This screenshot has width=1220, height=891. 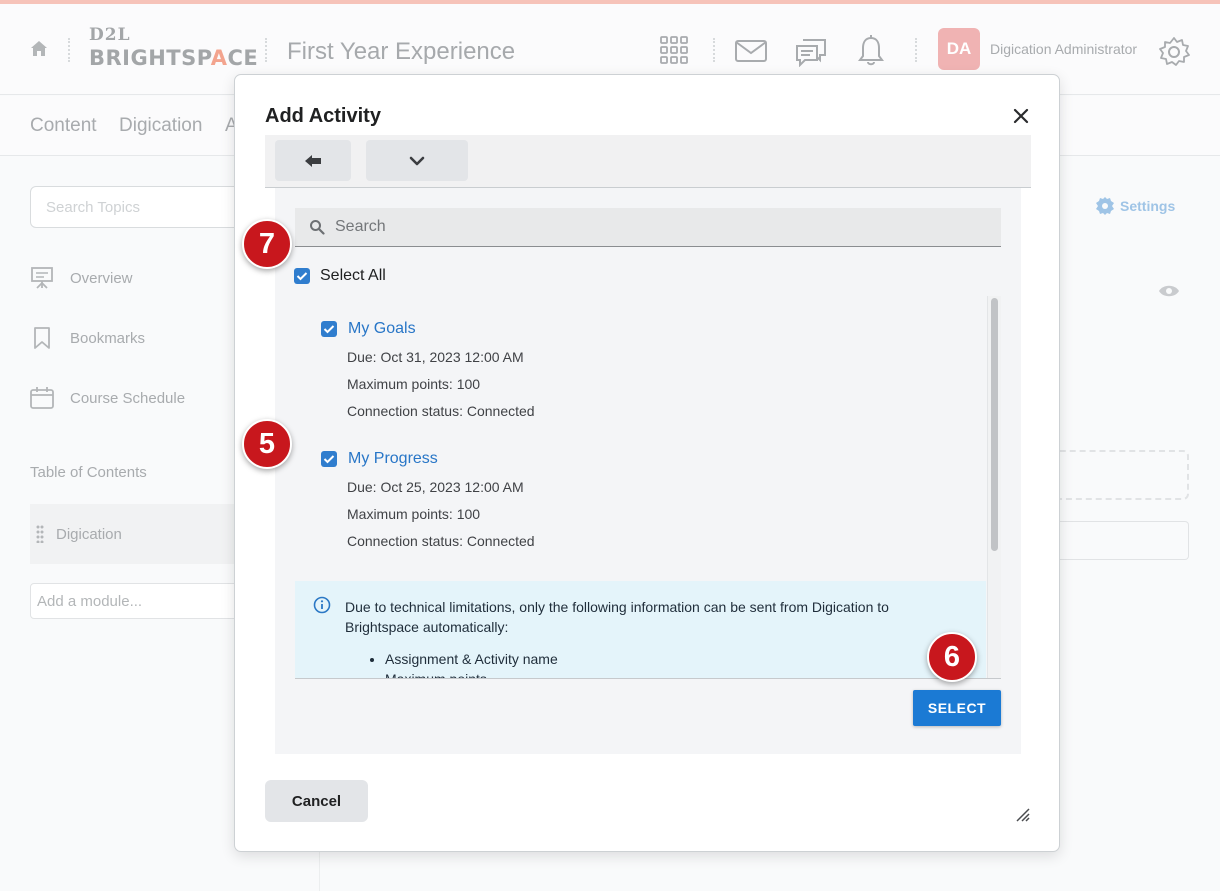 I want to click on bookmark-icon, so click(x=42, y=338).